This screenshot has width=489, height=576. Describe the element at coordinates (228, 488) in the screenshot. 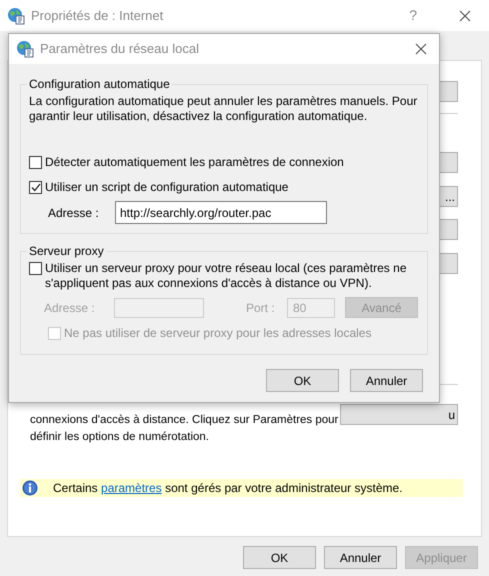

I see `info-text: Certains paramètres sont gérés par votre administrateur système.` at that location.